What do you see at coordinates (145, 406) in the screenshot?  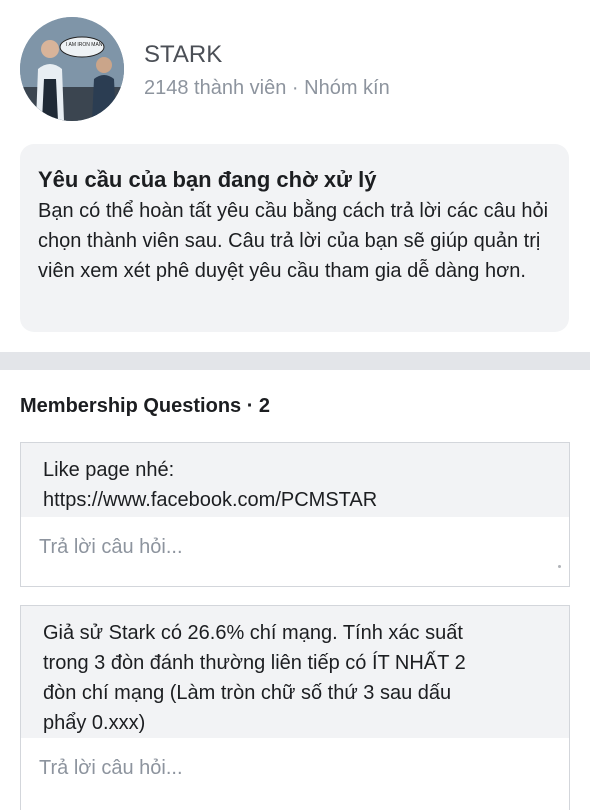 I see `membership-questions-title: Membership Questions · 2` at bounding box center [145, 406].